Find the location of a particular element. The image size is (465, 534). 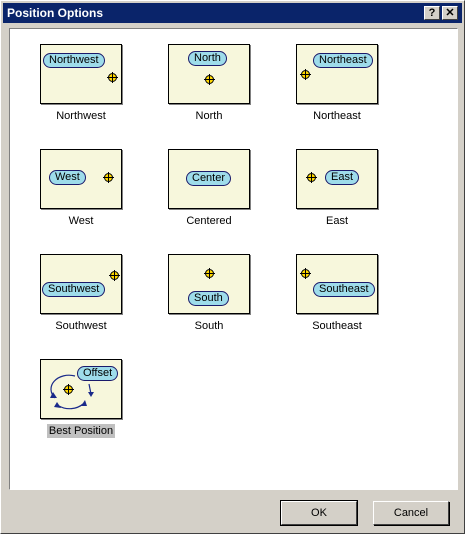

option-thumbnail: West is located at coordinates (81, 179).